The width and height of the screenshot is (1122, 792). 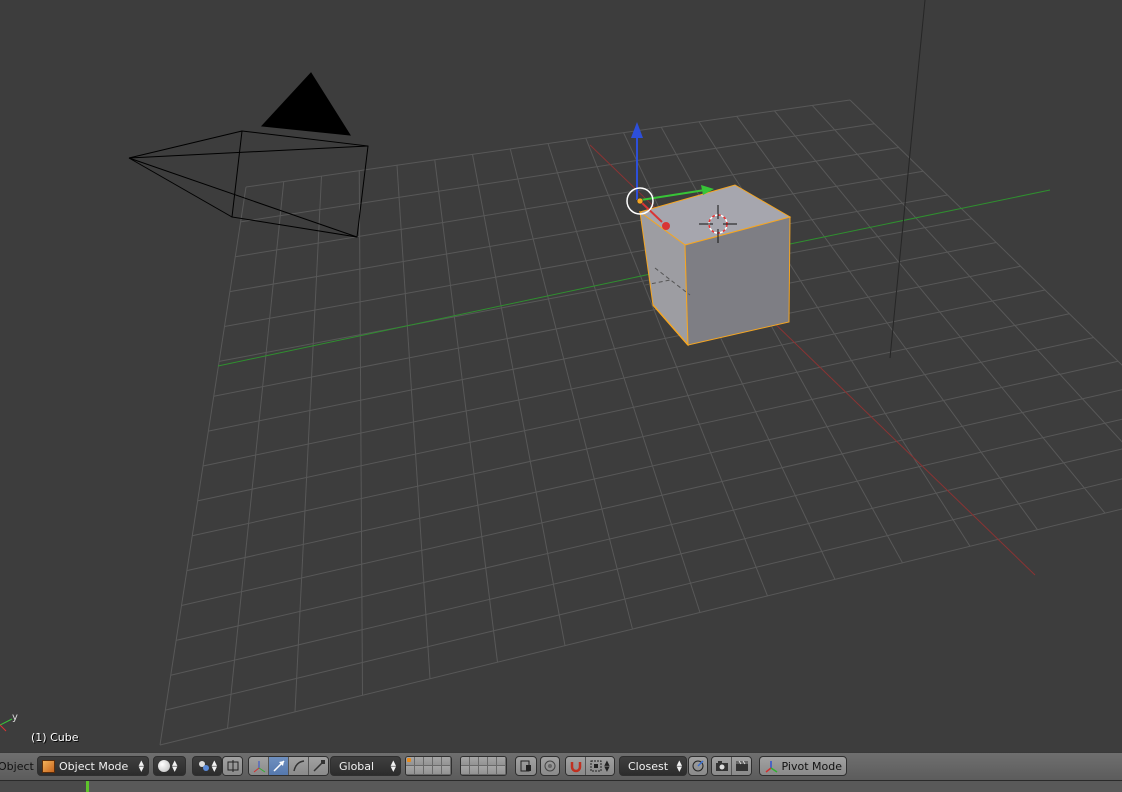 I want to click on snap-magnet-icon, so click(x=576, y=766).